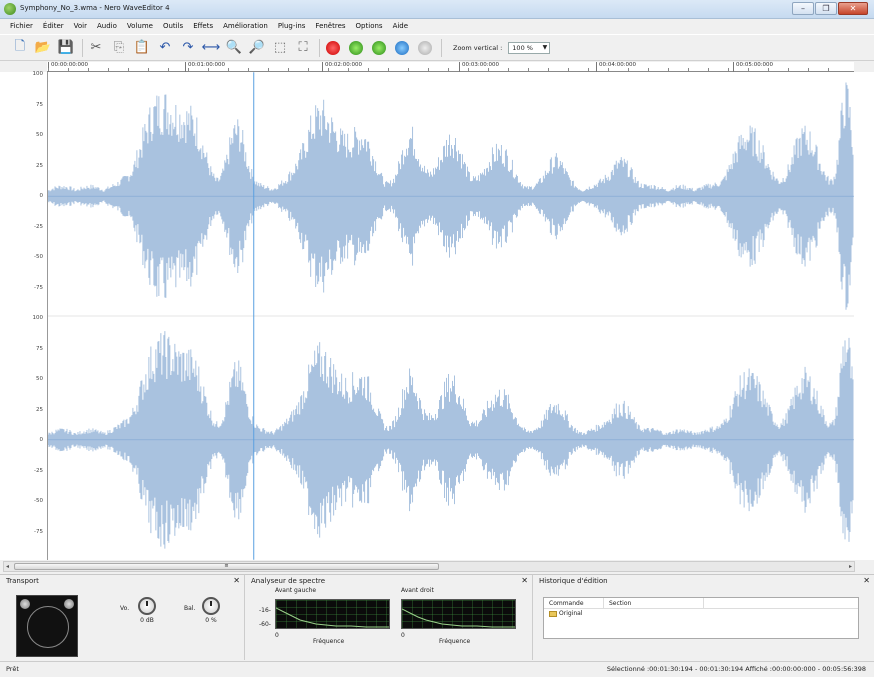 Image resolution: width=874 pixels, height=677 pixels. I want to click on zoom-in-icon: 🔍, so click(234, 48).